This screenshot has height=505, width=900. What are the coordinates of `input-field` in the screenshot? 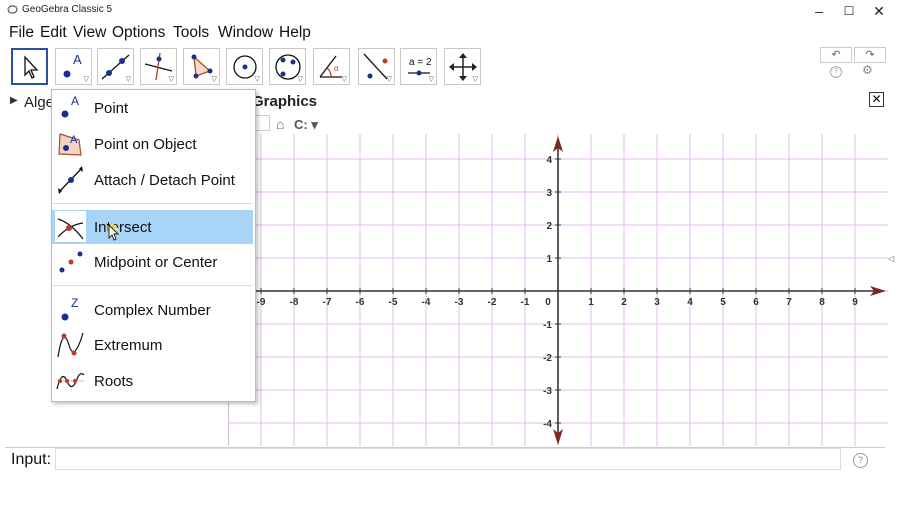 It's located at (448, 459).